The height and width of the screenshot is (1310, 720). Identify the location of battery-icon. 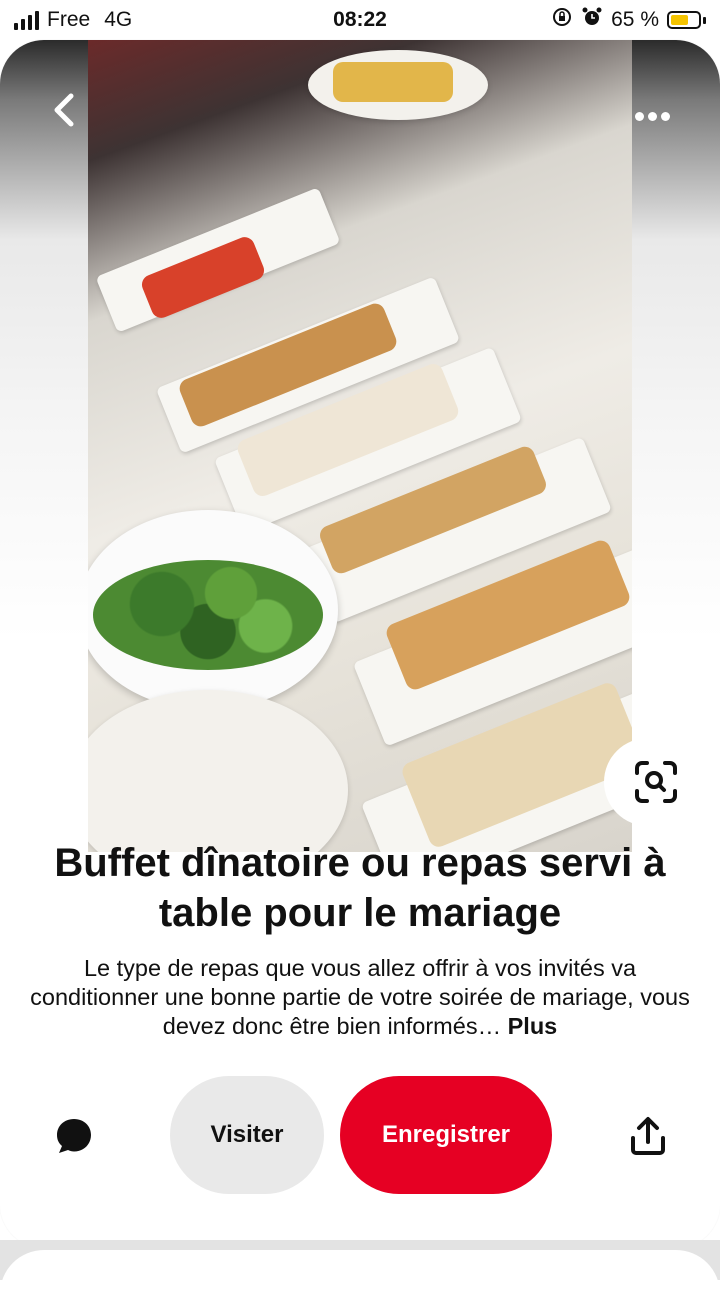
(686, 20).